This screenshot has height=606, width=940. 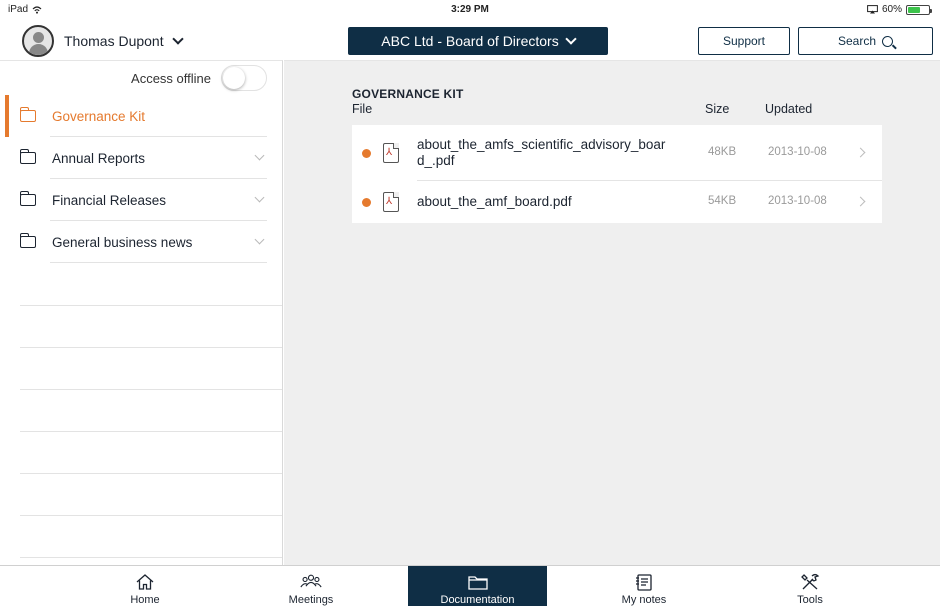 What do you see at coordinates (477, 600) in the screenshot?
I see `tab-label: Documentation` at bounding box center [477, 600].